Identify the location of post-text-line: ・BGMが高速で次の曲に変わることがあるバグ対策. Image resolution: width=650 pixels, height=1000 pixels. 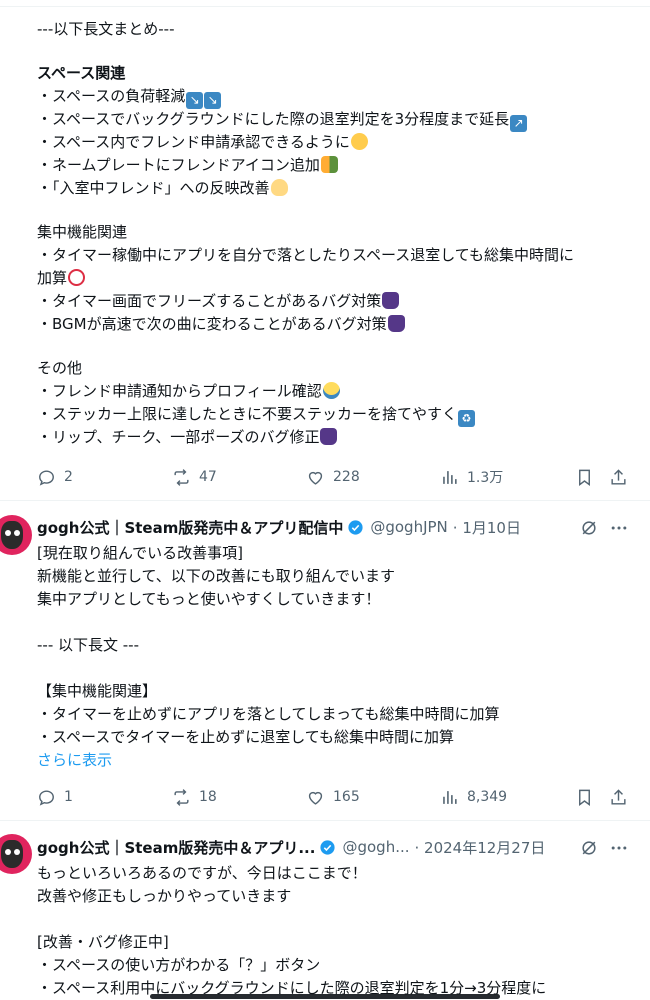
(221, 324).